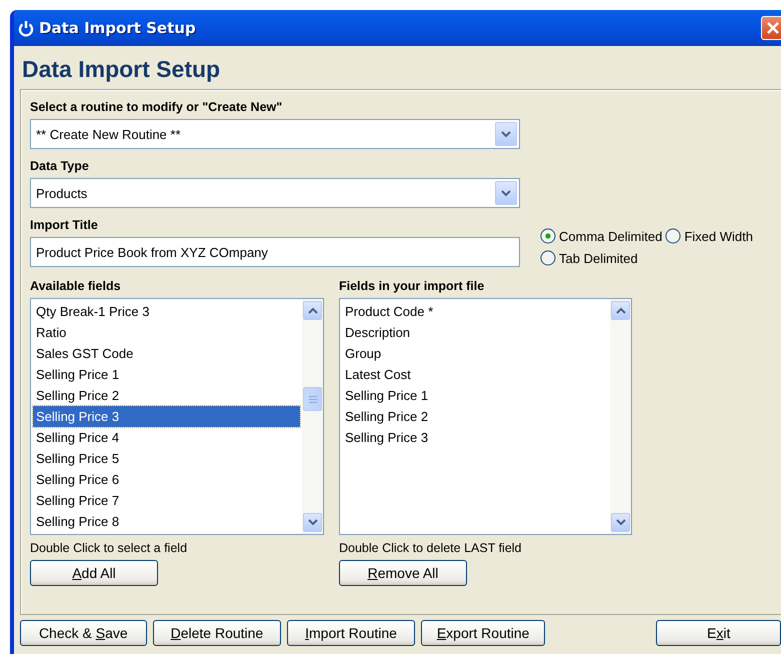 The height and width of the screenshot is (664, 781). What do you see at coordinates (166, 332) in the screenshot?
I see `list-item: Ratio` at bounding box center [166, 332].